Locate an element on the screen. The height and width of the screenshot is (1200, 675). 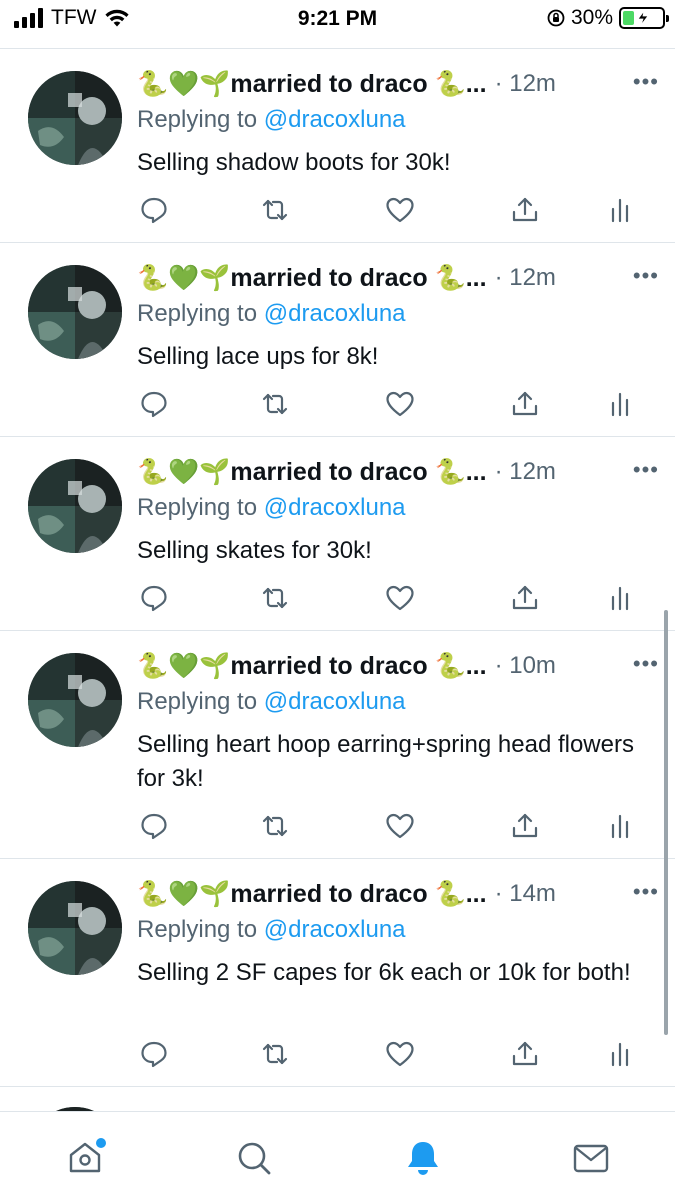
charging-bolt-icon is located at coordinates (643, 18).